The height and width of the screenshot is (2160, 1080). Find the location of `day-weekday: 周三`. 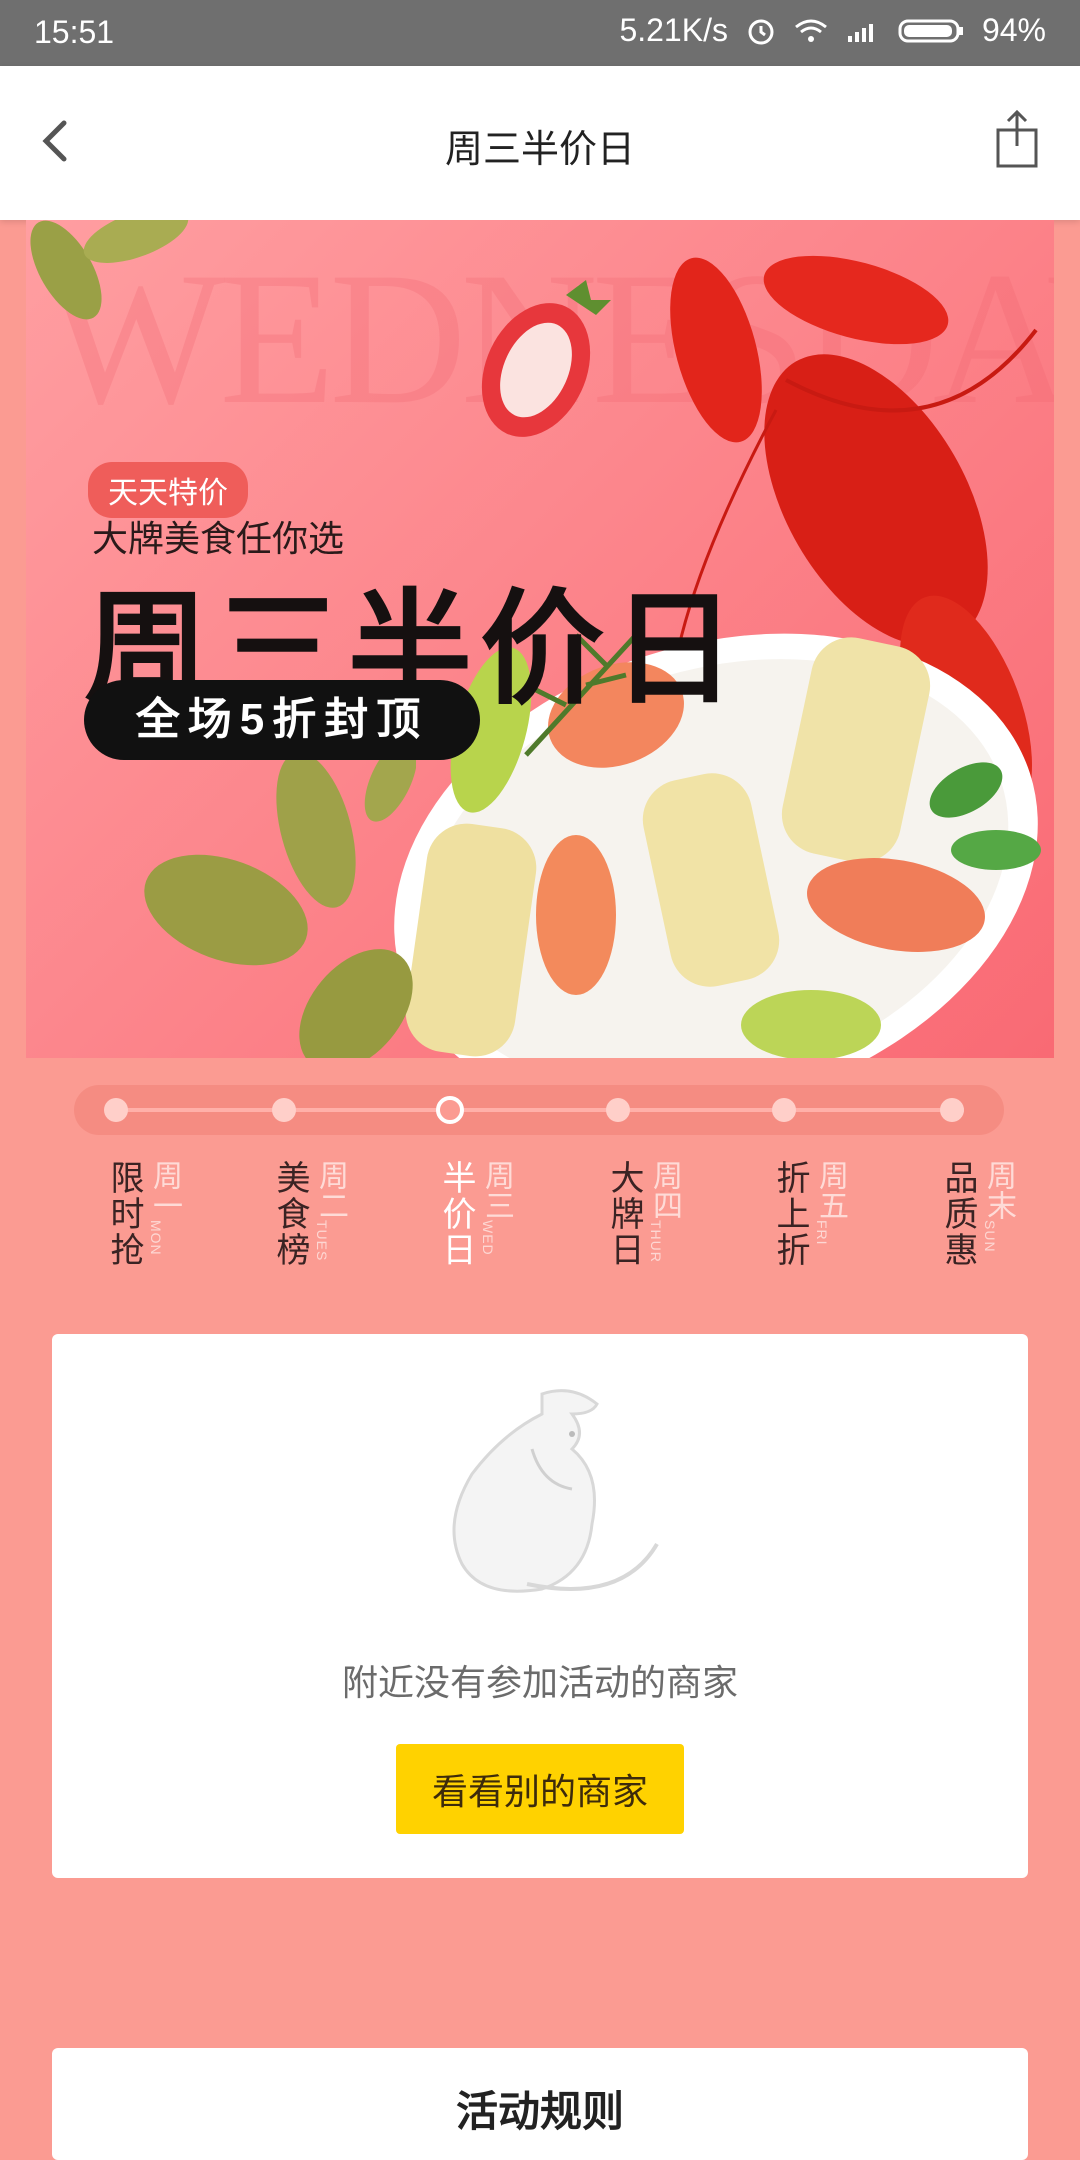

day-weekday: 周三 is located at coordinates (496, 1190).